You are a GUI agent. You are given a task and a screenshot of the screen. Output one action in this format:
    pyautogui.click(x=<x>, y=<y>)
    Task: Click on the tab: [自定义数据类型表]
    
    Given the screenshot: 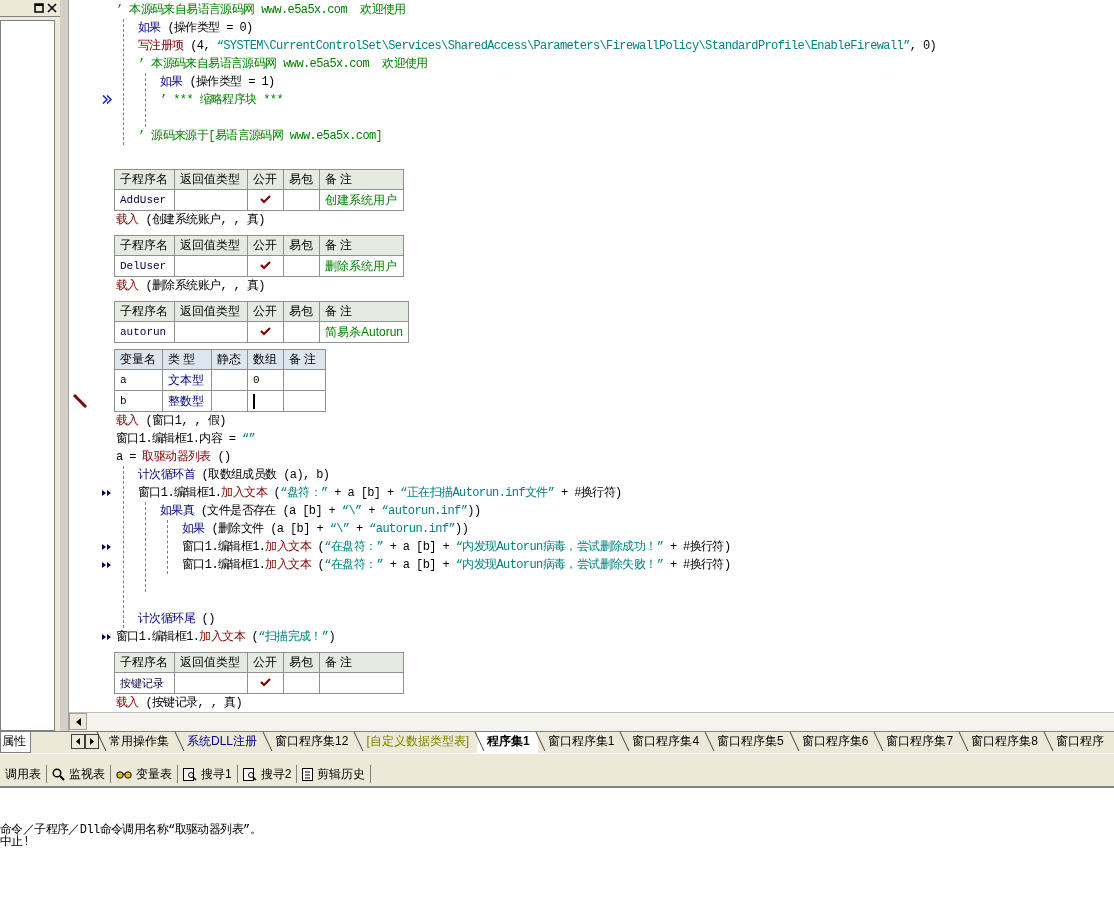 What is the action you would take?
    pyautogui.click(x=417, y=742)
    